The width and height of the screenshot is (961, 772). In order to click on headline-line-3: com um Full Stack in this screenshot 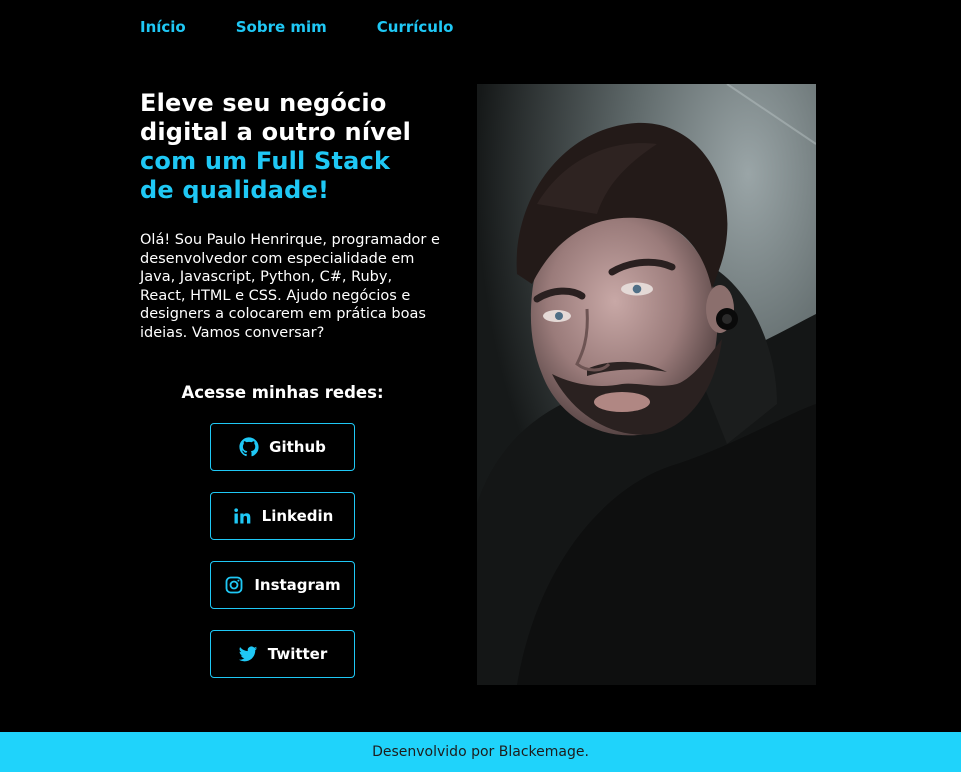, I will do `click(265, 161)`.